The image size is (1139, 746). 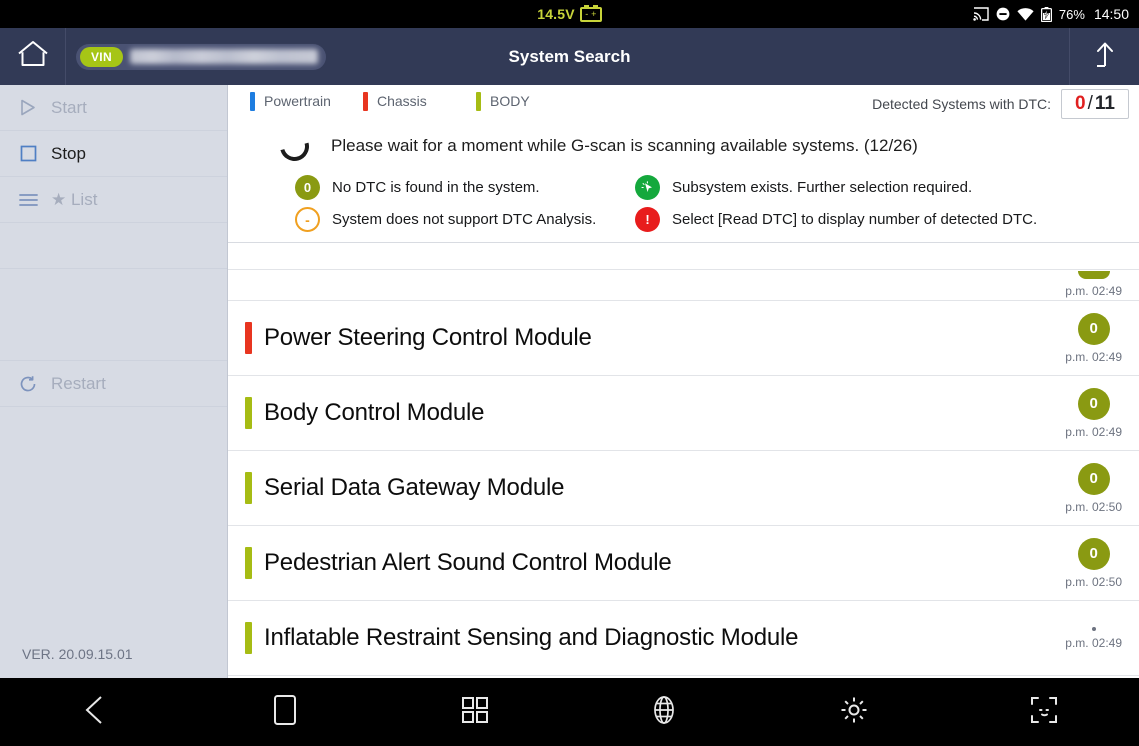 I want to click on body-color-swatch, so click(x=478, y=101).